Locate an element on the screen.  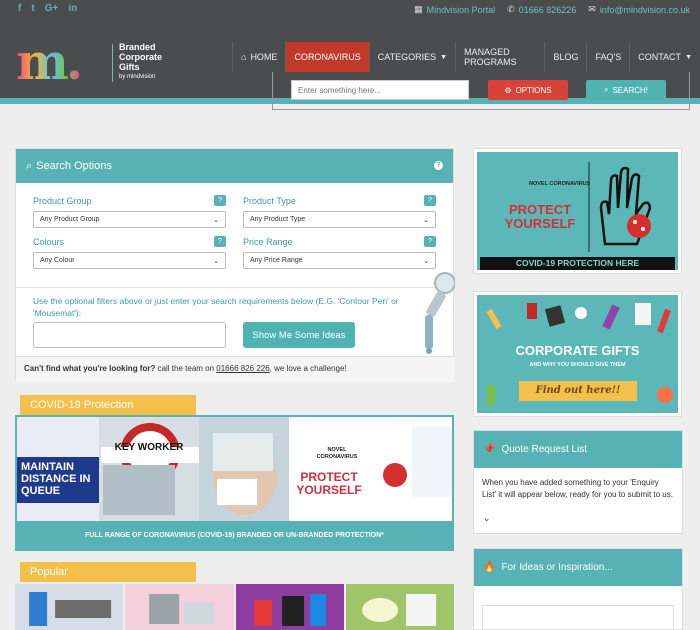
portal-link: ▦ Mindvision Portal is located at coordinates (454, 9).